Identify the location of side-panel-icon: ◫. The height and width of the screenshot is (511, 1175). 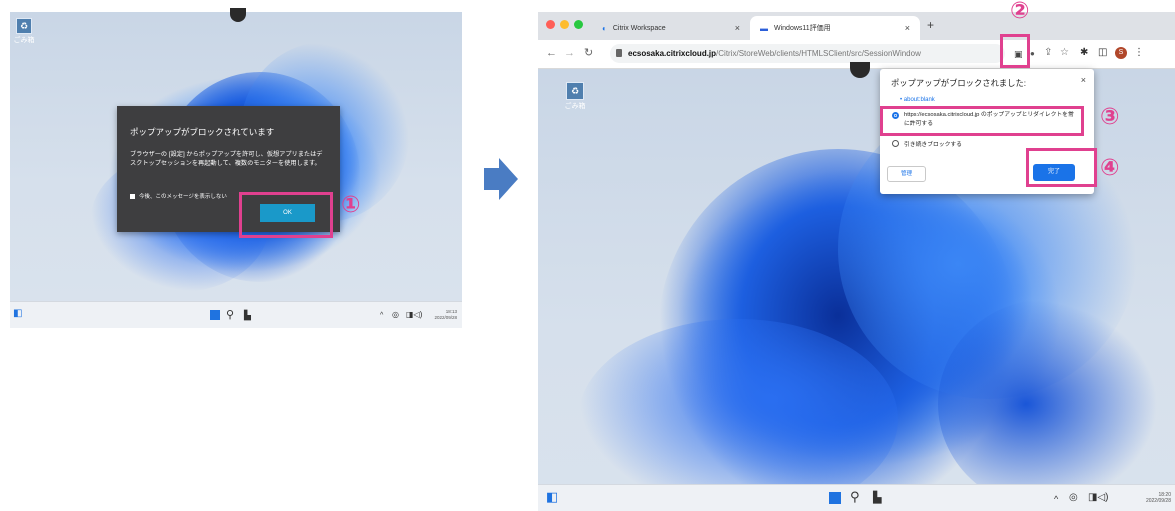
(1102, 53).